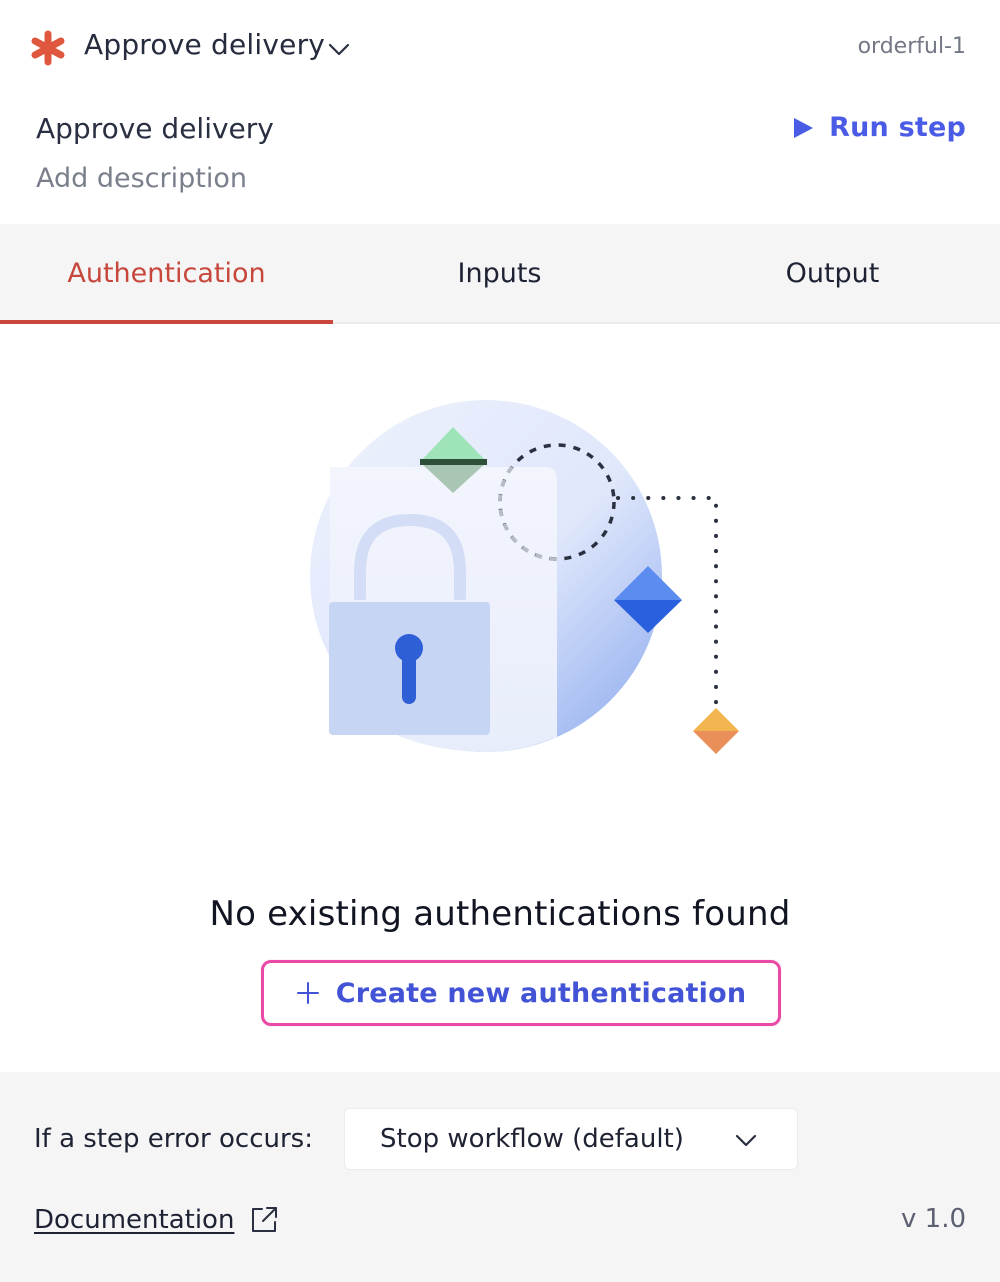  I want to click on tab-output: Output, so click(832, 273).